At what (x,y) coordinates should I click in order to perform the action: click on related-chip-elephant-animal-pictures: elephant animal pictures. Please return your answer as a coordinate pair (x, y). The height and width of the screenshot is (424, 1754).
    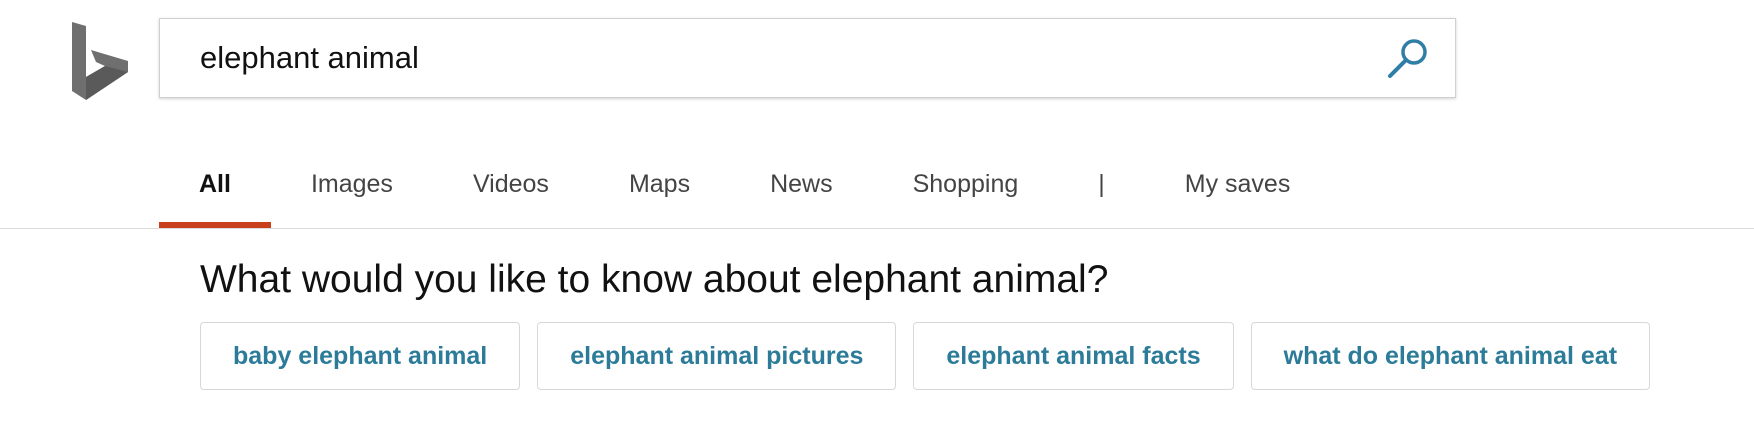
    Looking at the image, I should click on (717, 356).